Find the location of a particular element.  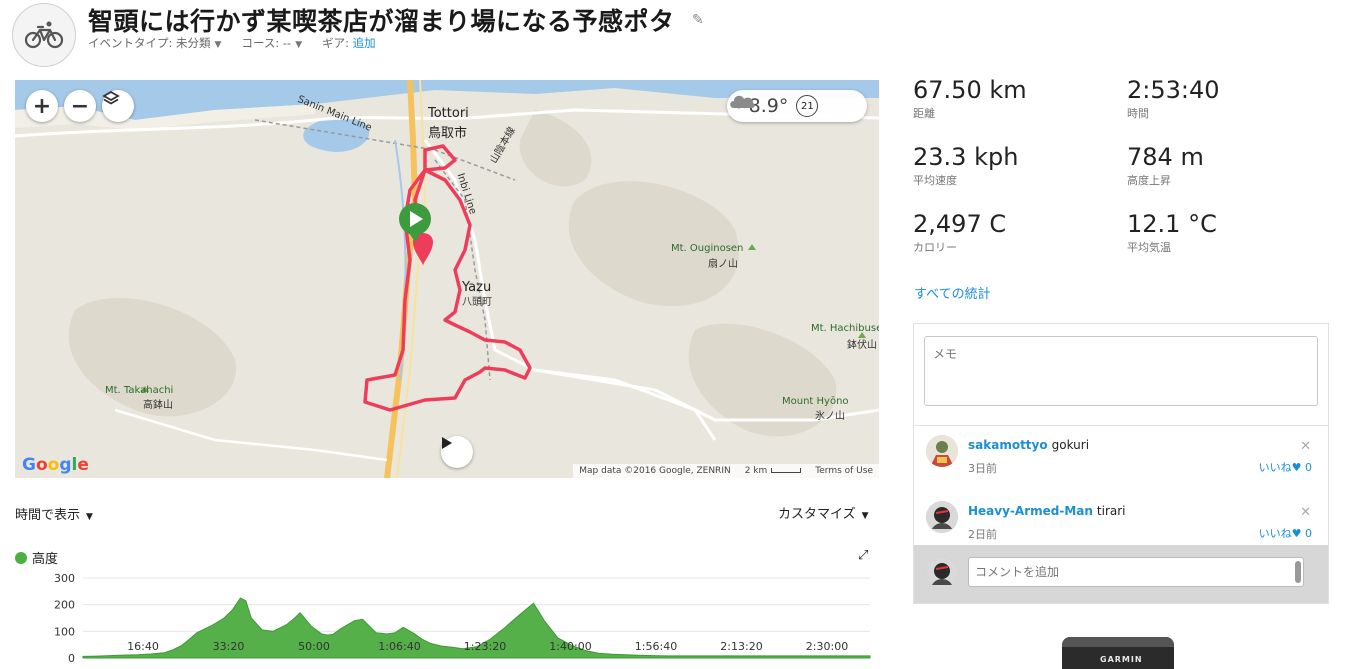

stat-value: 784 m is located at coordinates (1165, 157).